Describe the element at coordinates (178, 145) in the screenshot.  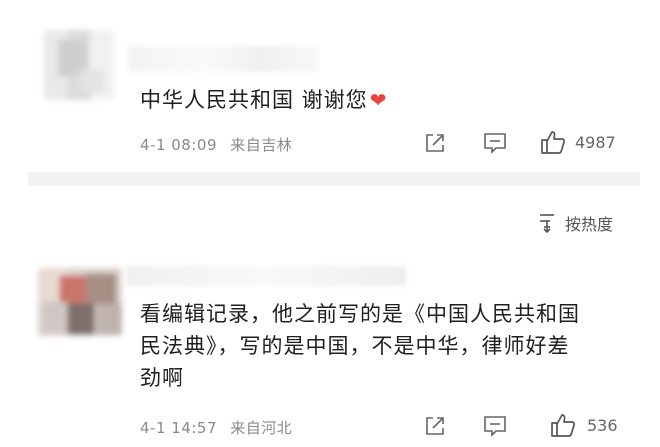
I see `comment-time: 4-1 08:09` at that location.